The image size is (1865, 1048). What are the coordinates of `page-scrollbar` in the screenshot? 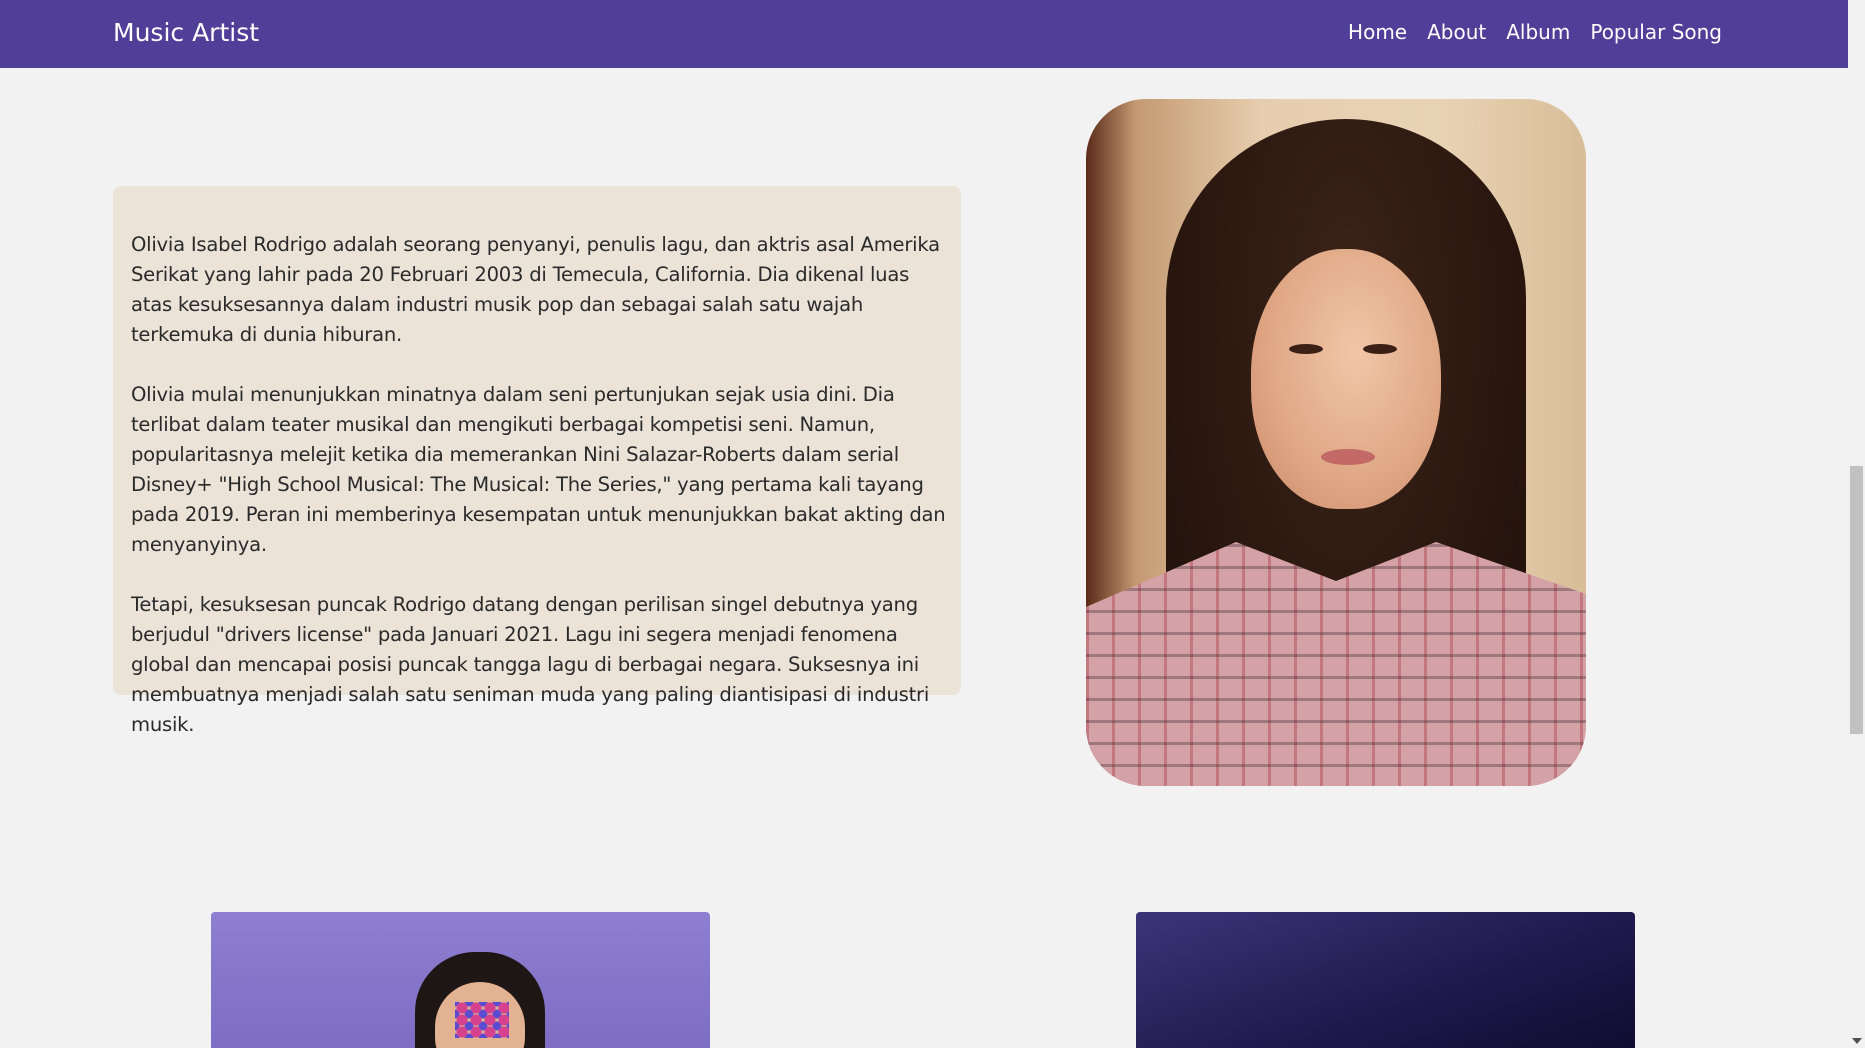 It's located at (1856, 524).